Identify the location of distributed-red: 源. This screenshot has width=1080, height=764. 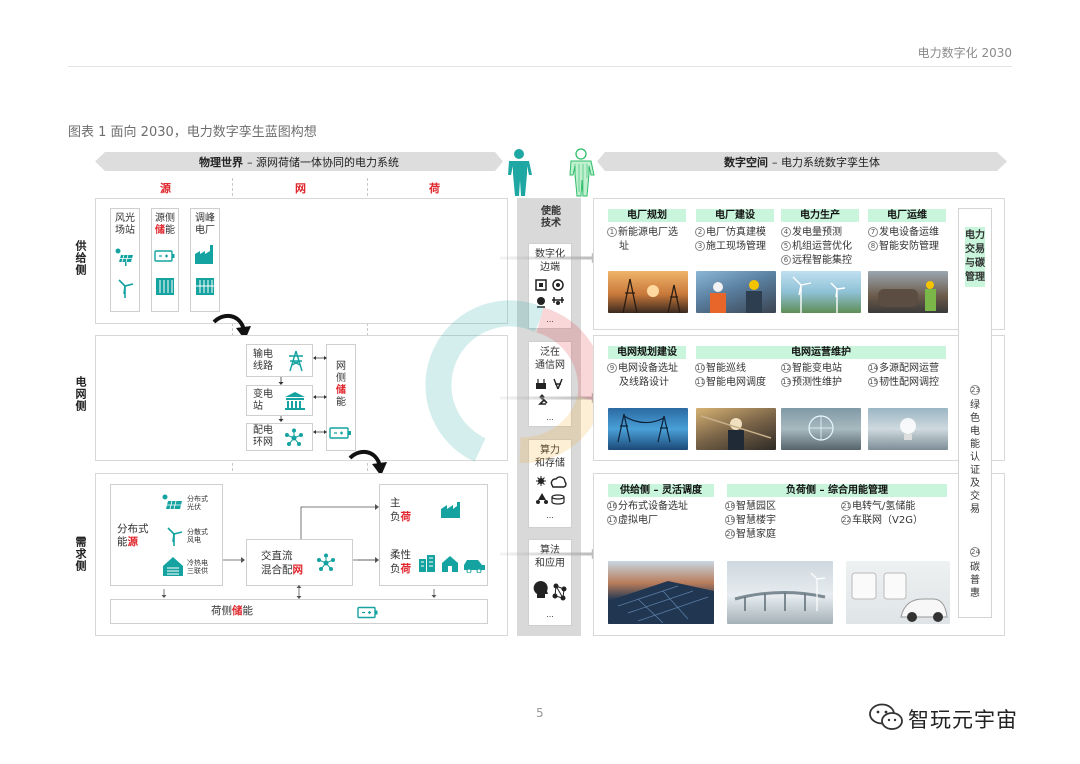
(133, 542).